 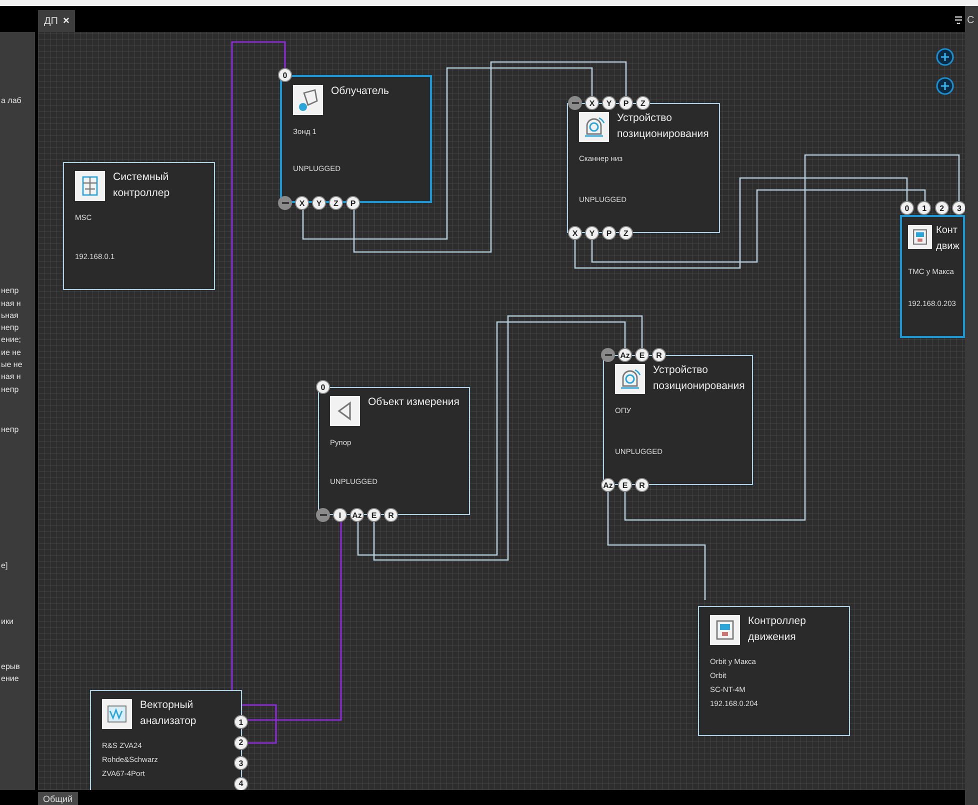 I want to click on panel-text: ерыв, so click(x=11, y=666).